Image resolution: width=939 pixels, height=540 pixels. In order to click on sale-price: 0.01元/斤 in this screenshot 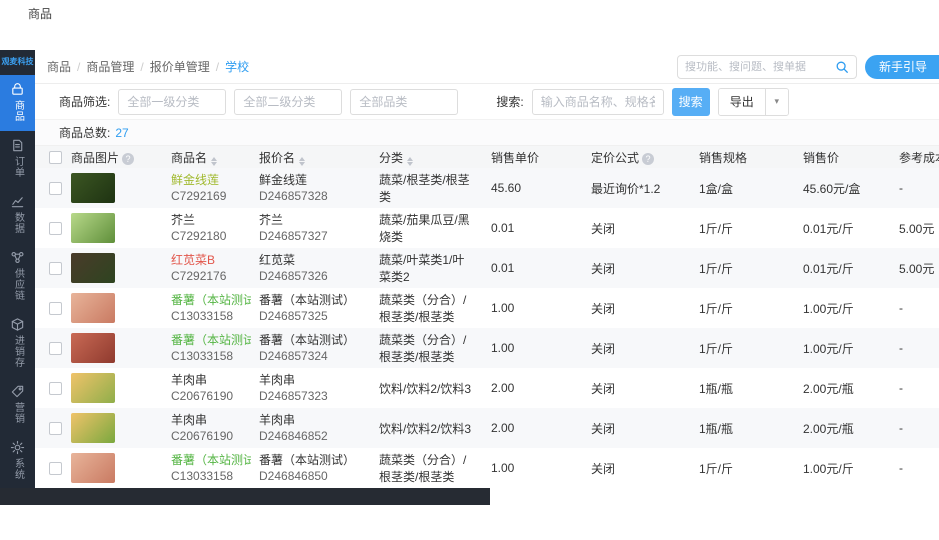, I will do `click(828, 228)`.